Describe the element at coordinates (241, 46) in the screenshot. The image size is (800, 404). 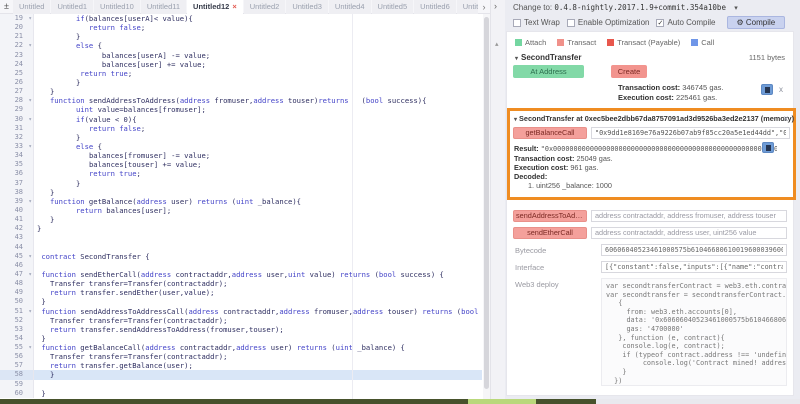
I see `code-line-22: 22 ▾ else {` at that location.